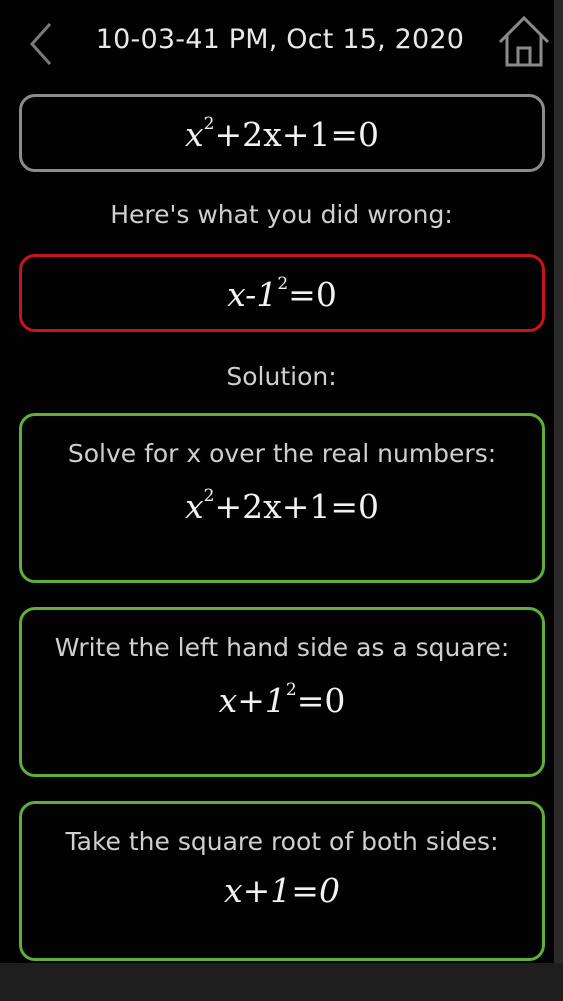 The width and height of the screenshot is (563, 1001). I want to click on step-equation: x2+2x+1=0, so click(282, 506).